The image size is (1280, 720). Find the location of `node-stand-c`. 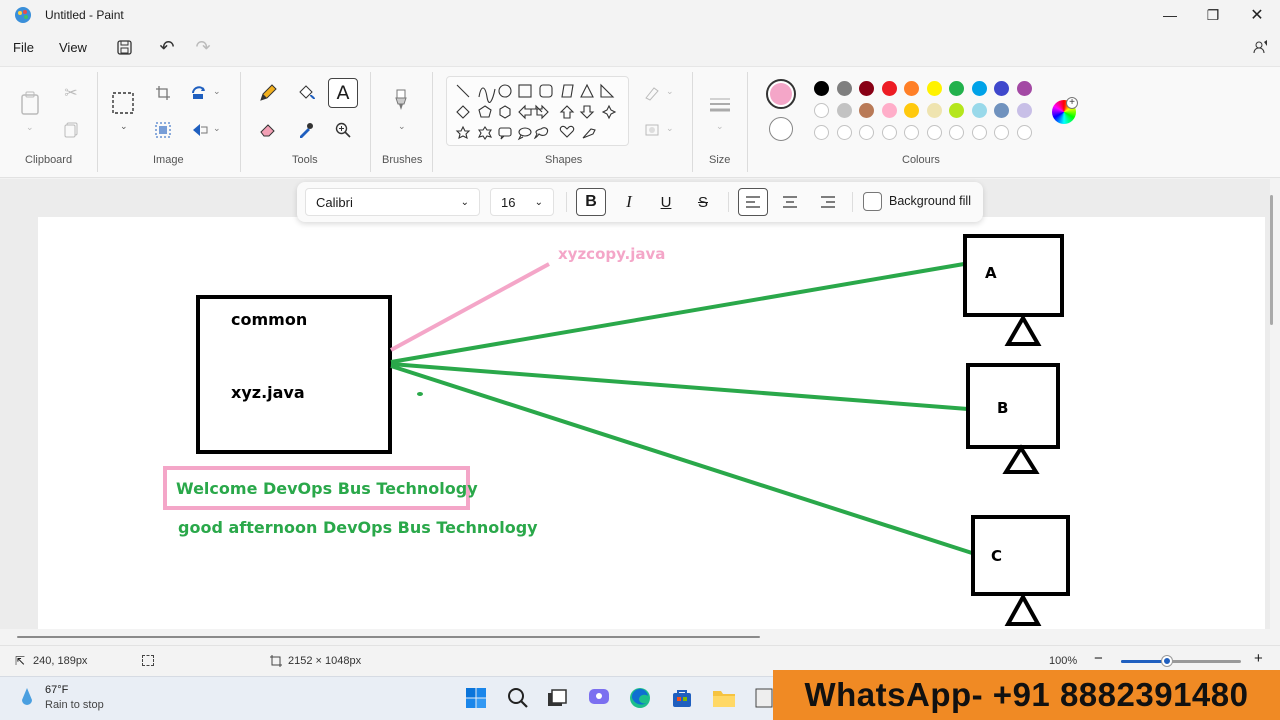

node-stand-c is located at coordinates (1023, 609).